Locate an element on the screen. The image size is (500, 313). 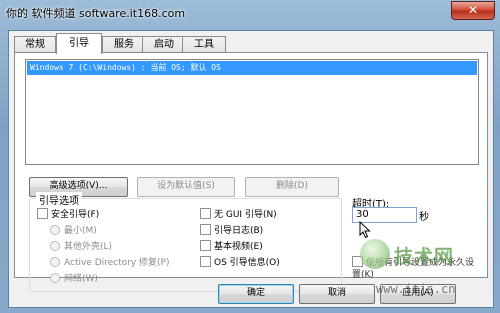
tab-boot: 引导 is located at coordinates (79, 43).